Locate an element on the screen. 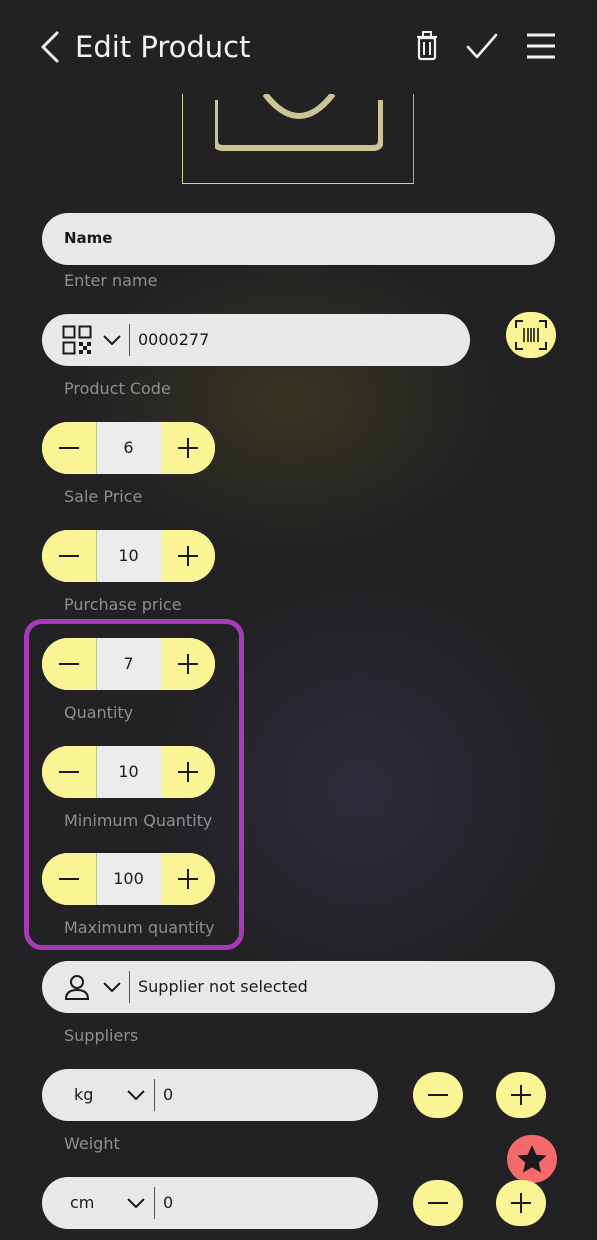 The image size is (597, 1240). maximum-quantity-stepper: 100 is located at coordinates (128, 879).